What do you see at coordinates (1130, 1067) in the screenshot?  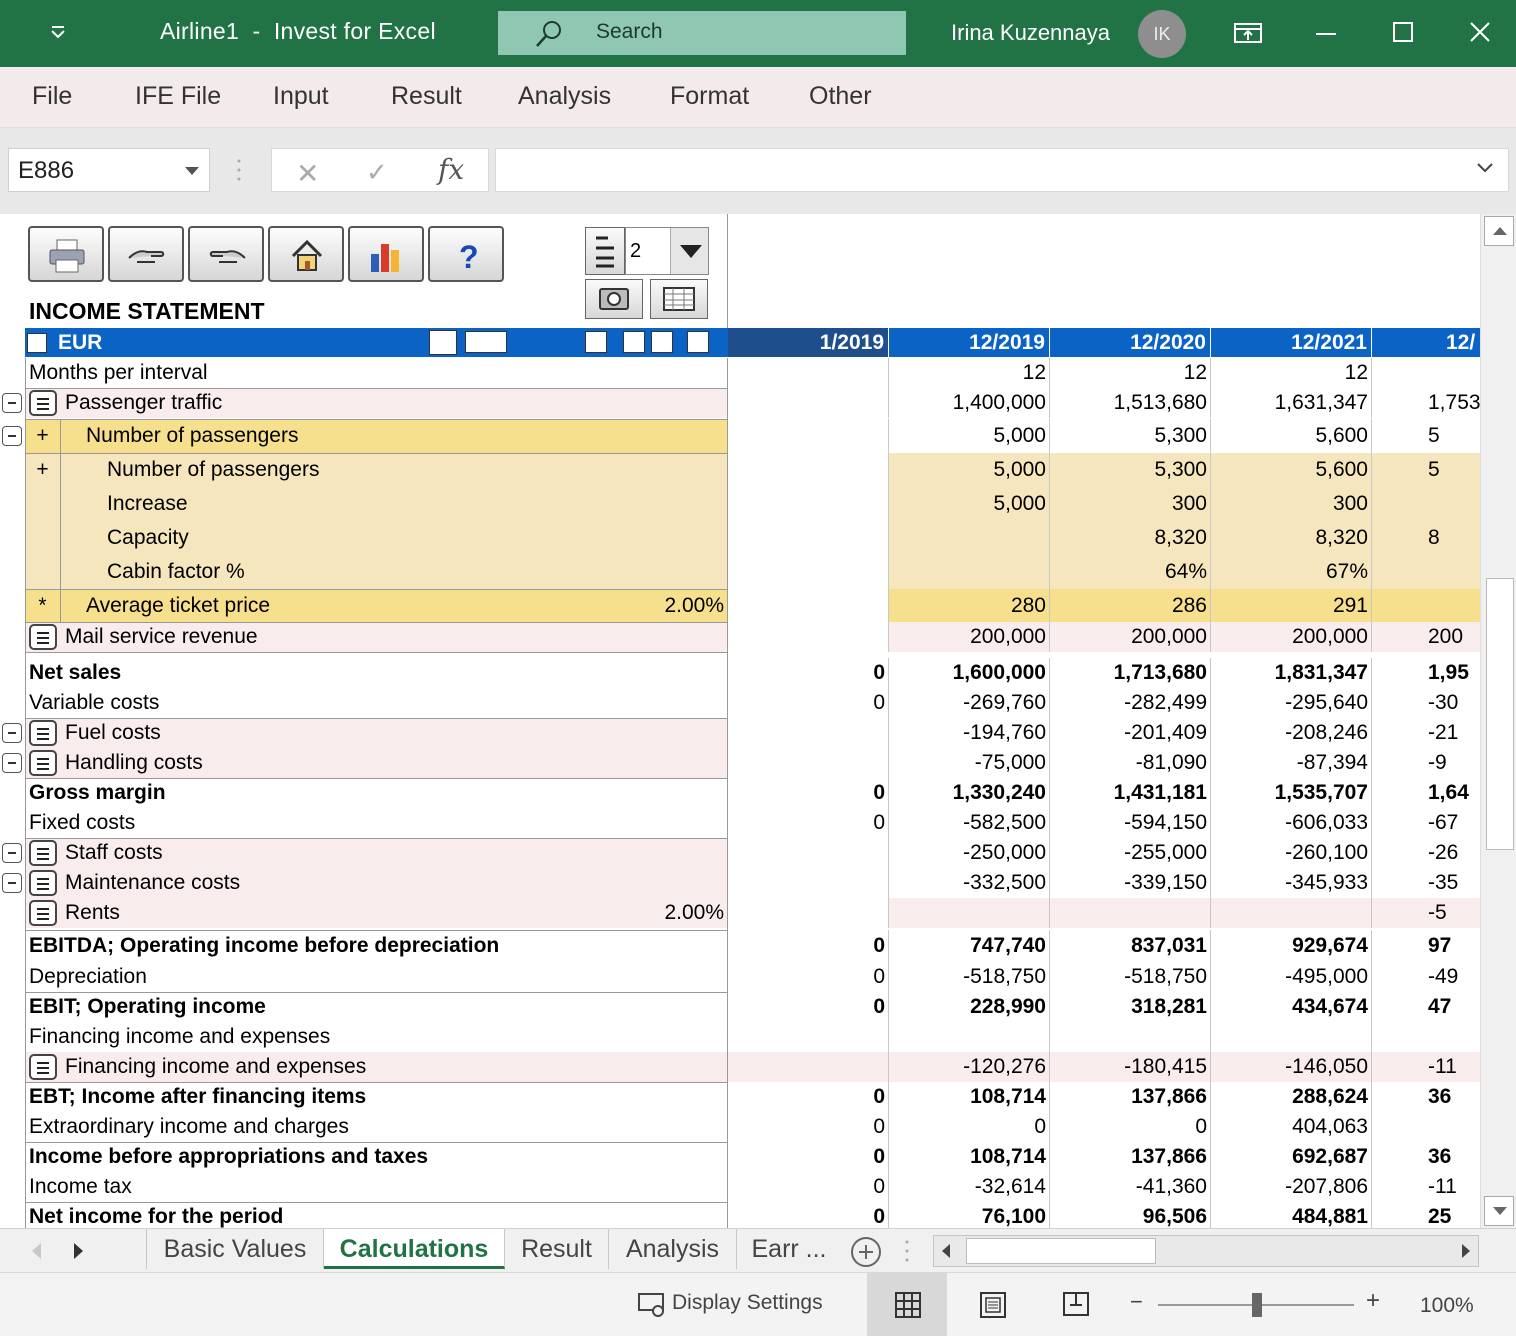 I see `table-cell: -180,415` at bounding box center [1130, 1067].